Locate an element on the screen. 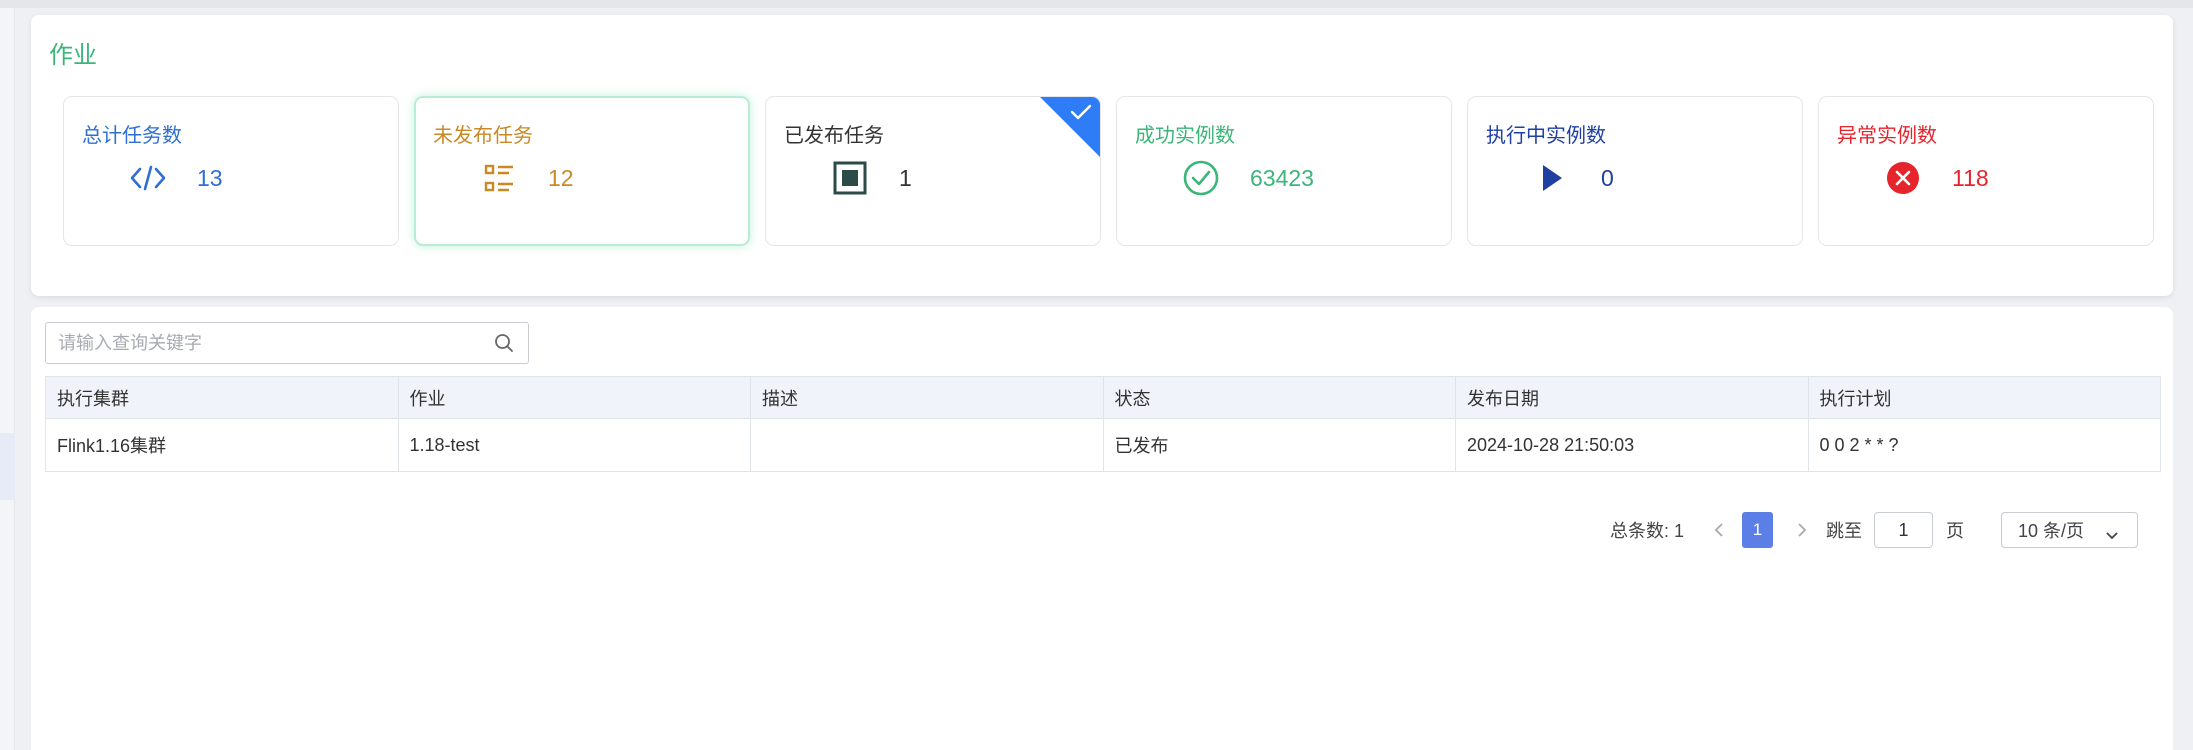 The width and height of the screenshot is (2193, 750). search-box is located at coordinates (287, 343).